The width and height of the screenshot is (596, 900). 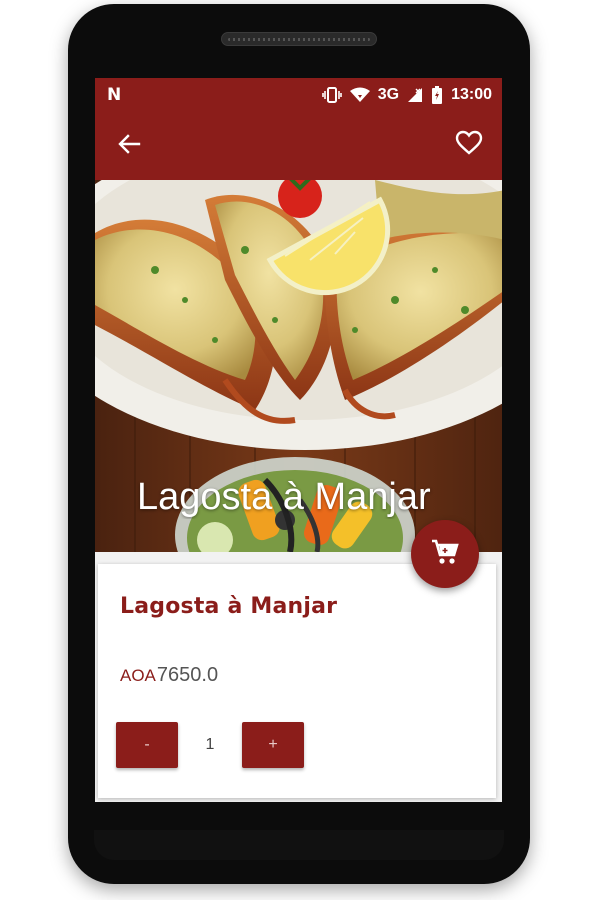 What do you see at coordinates (471, 94) in the screenshot?
I see `status-time: 13:00` at bounding box center [471, 94].